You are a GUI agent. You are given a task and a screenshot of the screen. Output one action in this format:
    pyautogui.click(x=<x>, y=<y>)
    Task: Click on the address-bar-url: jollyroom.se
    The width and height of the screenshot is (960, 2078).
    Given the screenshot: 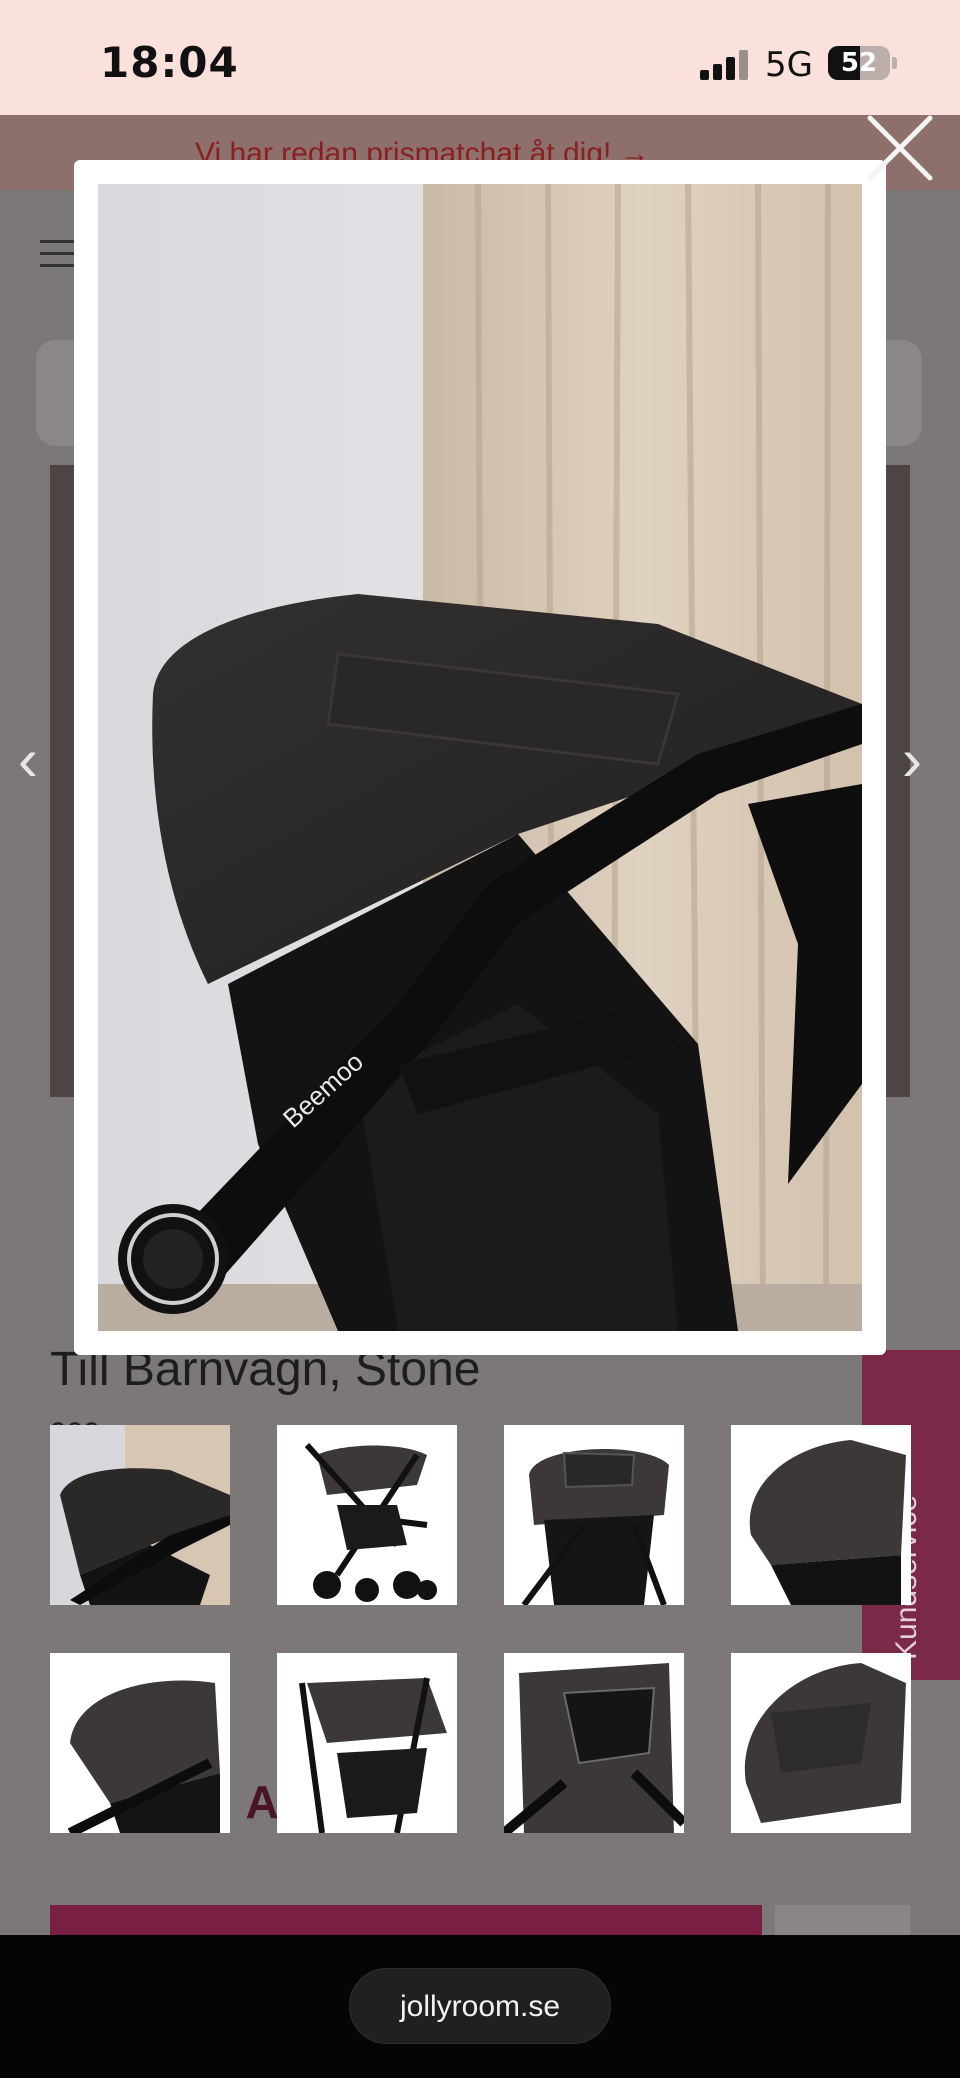 What is the action you would take?
    pyautogui.click(x=480, y=2006)
    